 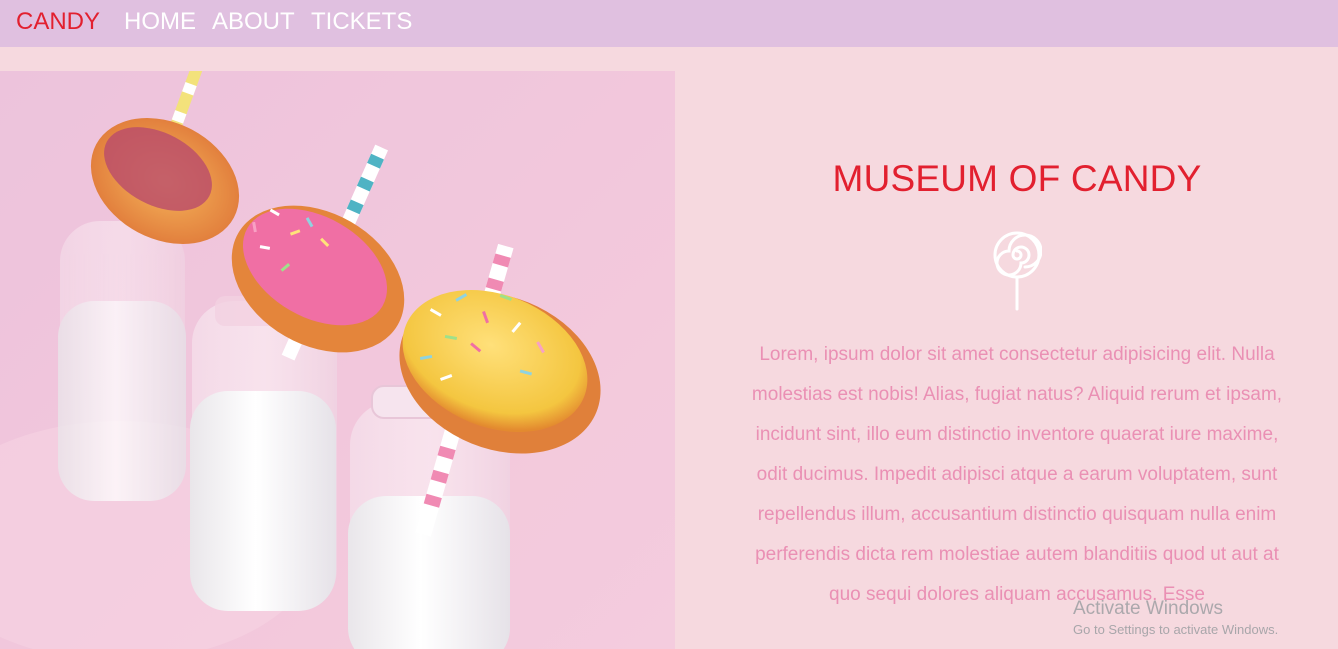 What do you see at coordinates (669, 23) in the screenshot?
I see `navbar: CANDY HOME ABOUT TICKETS` at bounding box center [669, 23].